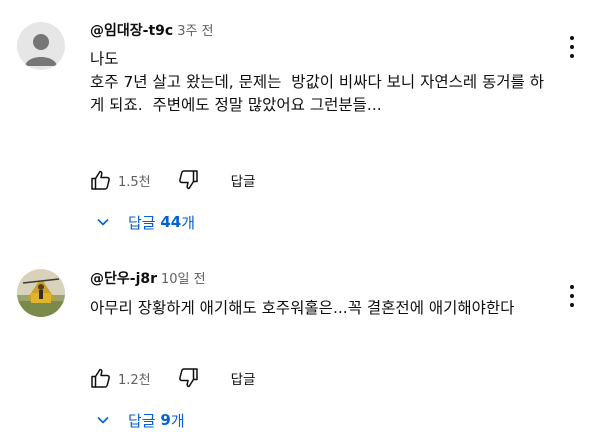 This screenshot has width=600, height=448. Describe the element at coordinates (123, 279) in the screenshot. I see `author-handle: @단우-j8r` at that location.